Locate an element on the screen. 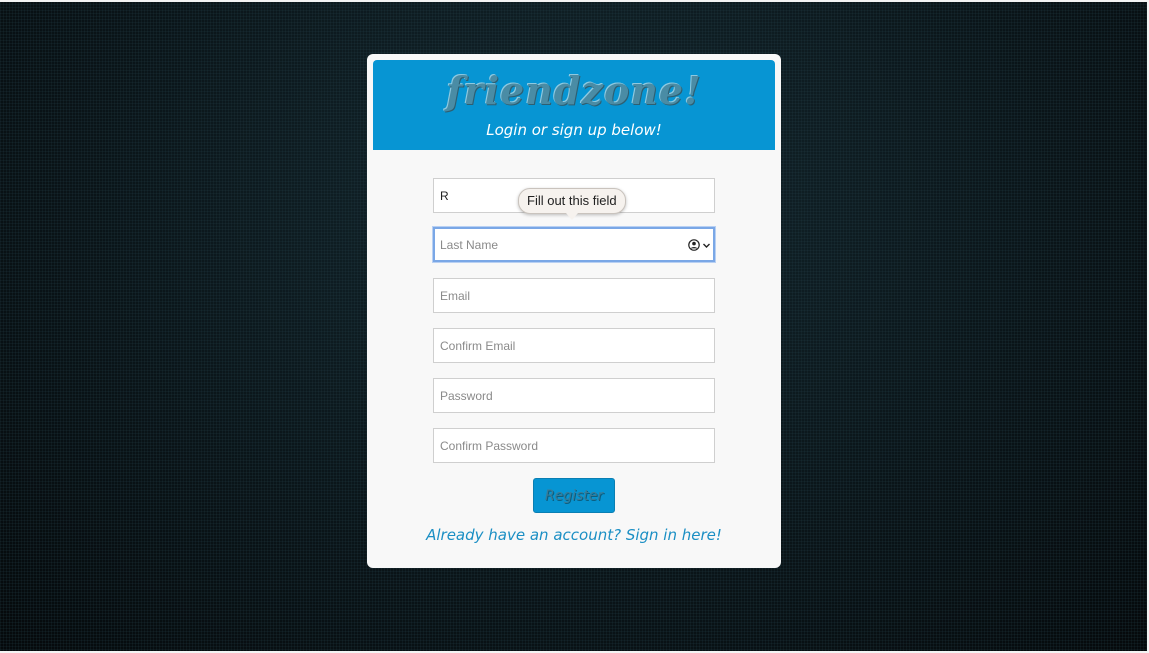  password-input is located at coordinates (574, 395).